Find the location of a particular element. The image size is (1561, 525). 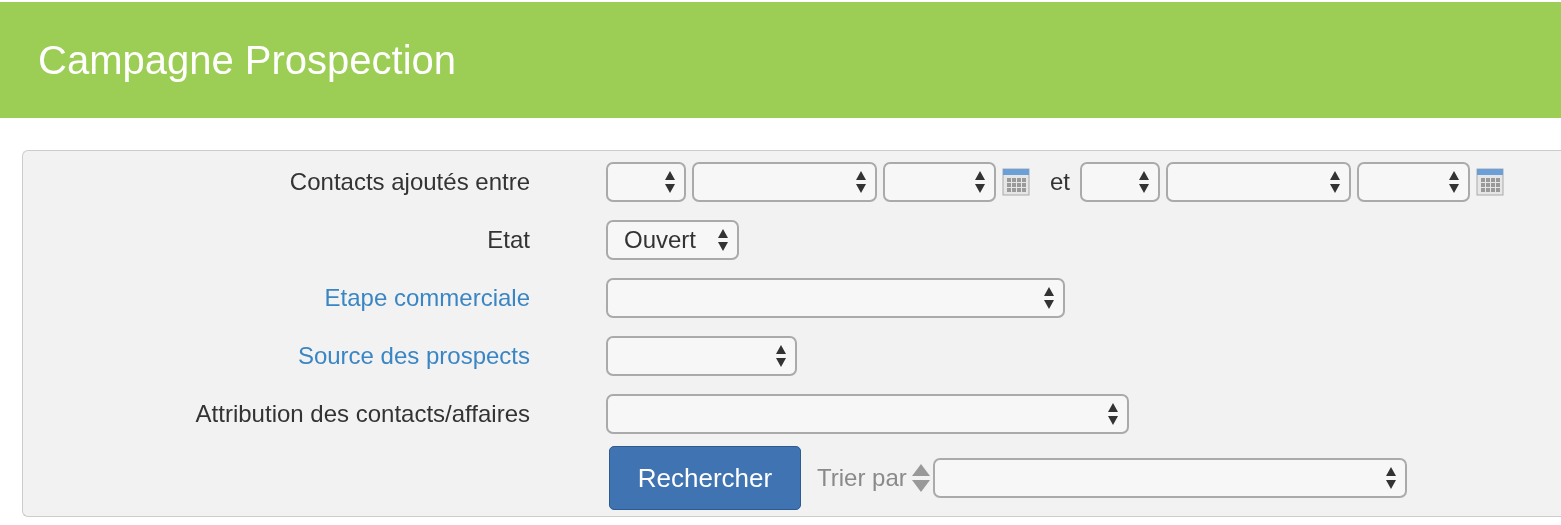

dropdown: Ouvert is located at coordinates (672, 240).